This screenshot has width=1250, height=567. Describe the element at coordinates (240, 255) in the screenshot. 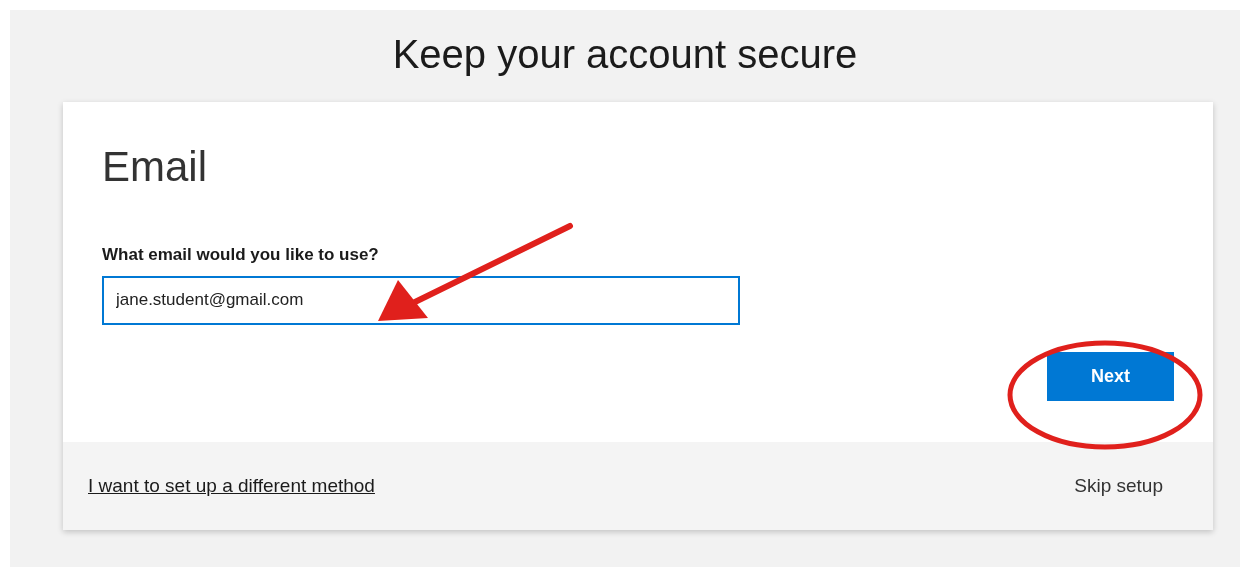

I see `field-label: What email would you like to use?` at that location.